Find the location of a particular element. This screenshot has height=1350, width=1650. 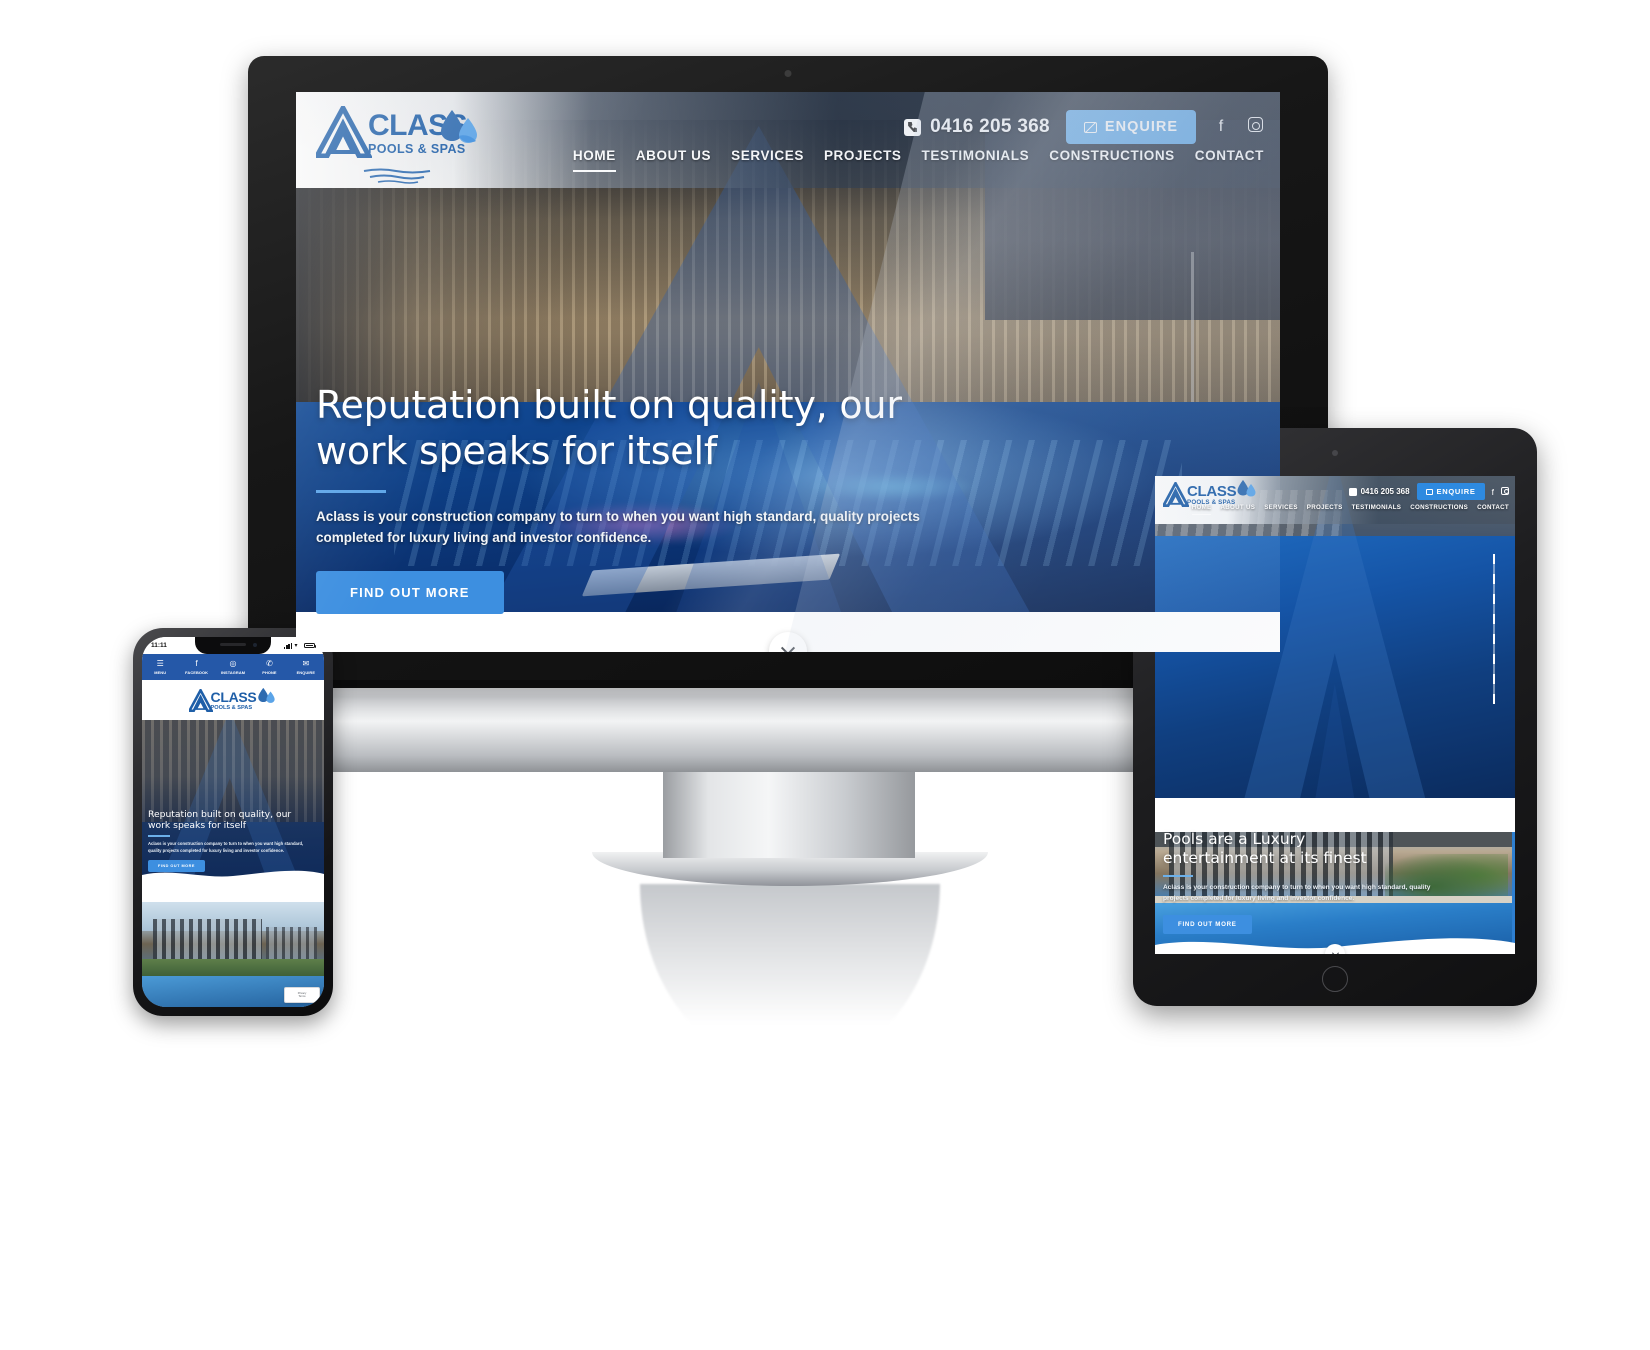

phone-nav-instagram: ◎ INSTAGRAM is located at coordinates (233, 667).